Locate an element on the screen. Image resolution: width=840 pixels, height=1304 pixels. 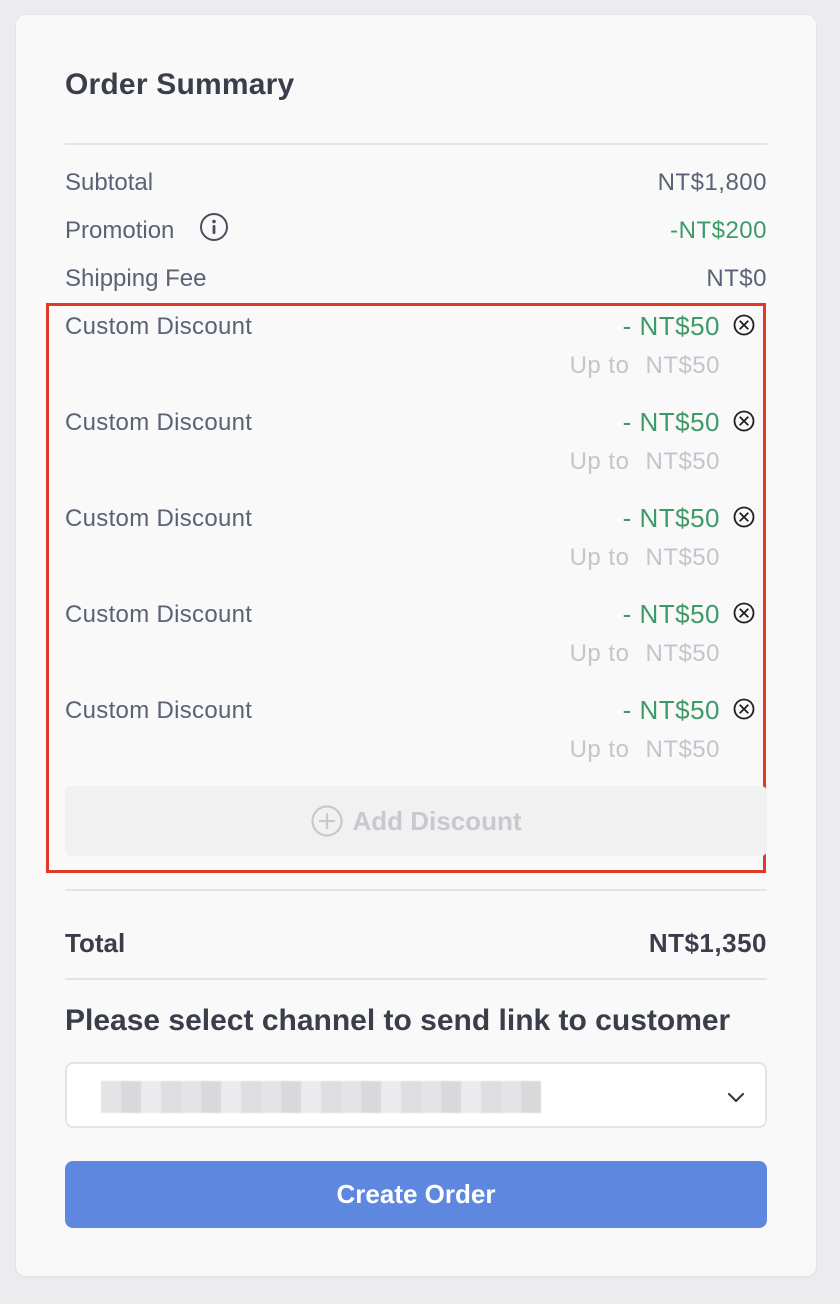
subtotal-value: NT$1,800 is located at coordinates (712, 182).